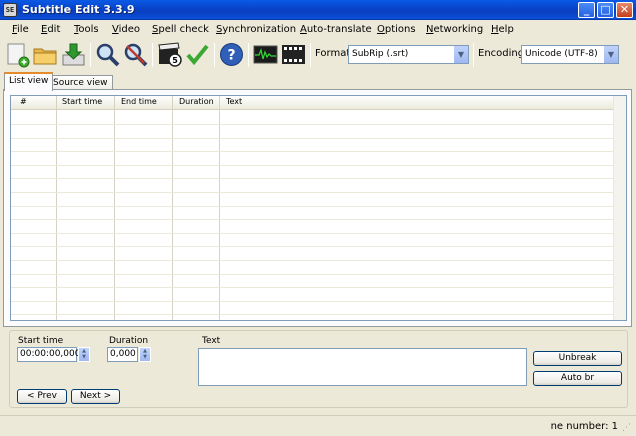 This screenshot has height=436, width=636. Describe the element at coordinates (50, 29) in the screenshot. I see `menu-edit: Edit` at that location.